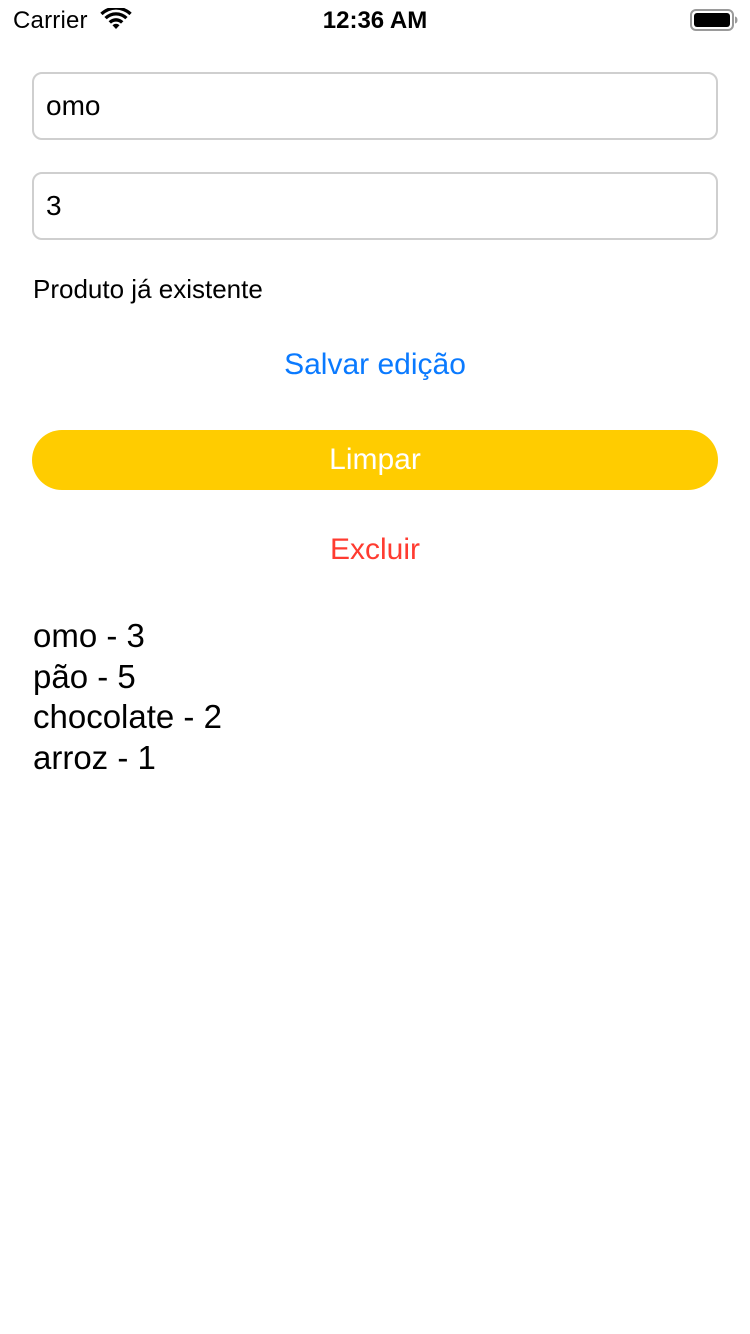 The image size is (750, 1334). I want to click on list-item: chocolate - 2, so click(127, 716).